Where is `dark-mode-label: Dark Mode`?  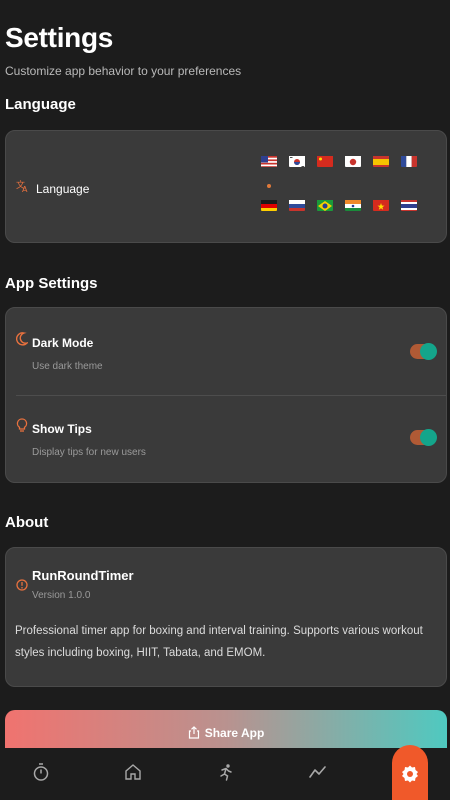 dark-mode-label: Dark Mode is located at coordinates (63, 343).